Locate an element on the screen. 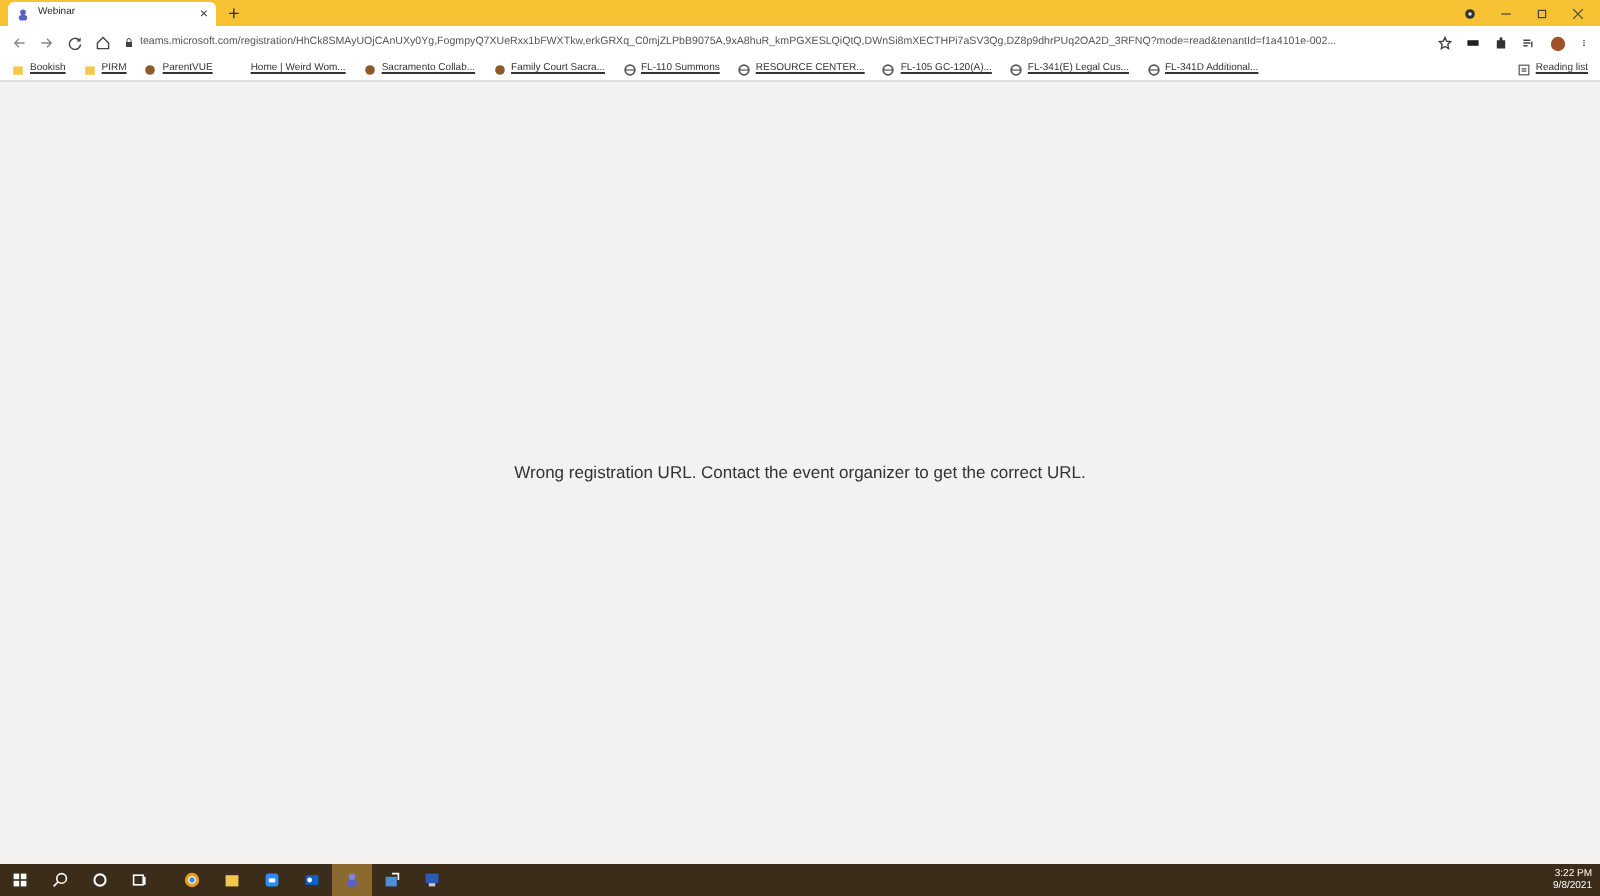 This screenshot has width=1600, height=896. account-icon is located at coordinates (1470, 13).